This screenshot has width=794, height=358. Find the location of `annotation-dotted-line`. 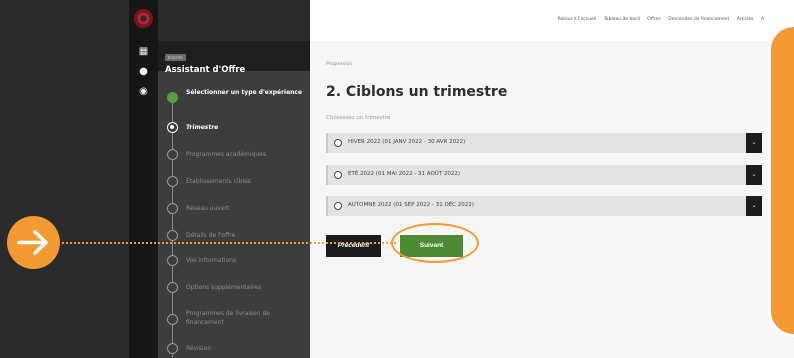

annotation-dotted-line is located at coordinates (229, 243).